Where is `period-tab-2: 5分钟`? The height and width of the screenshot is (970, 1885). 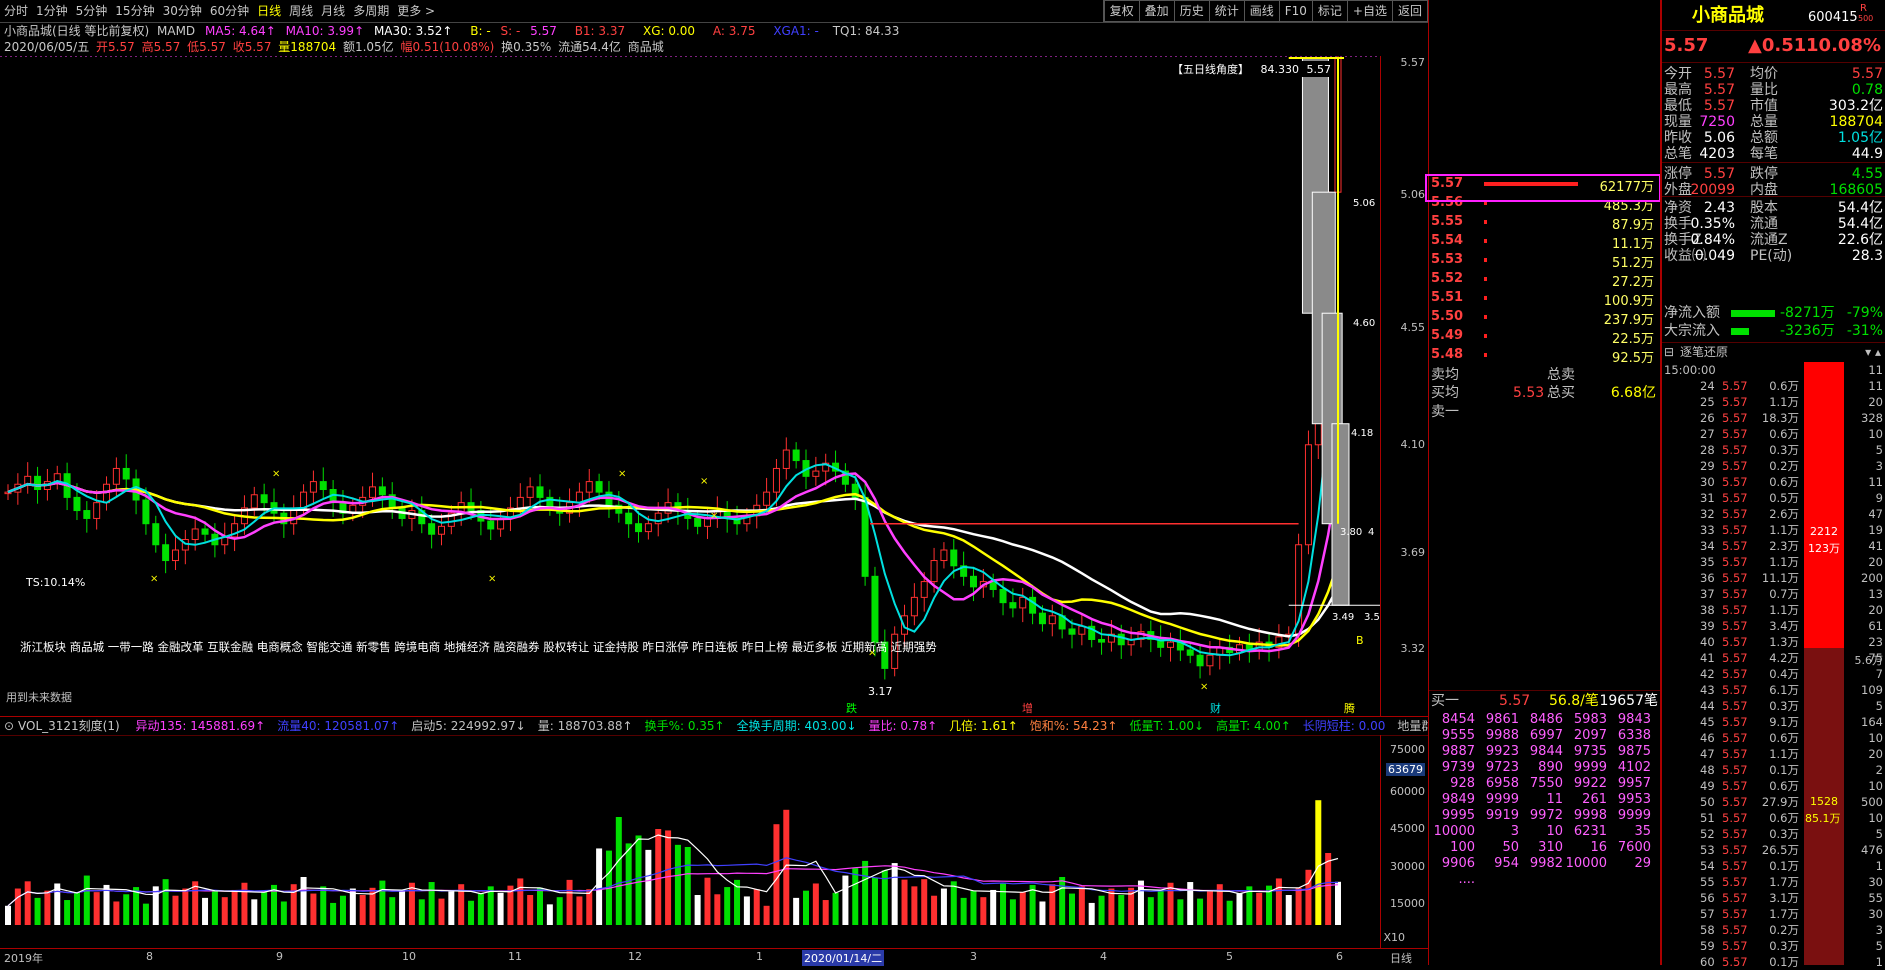 period-tab-2: 5分钟 is located at coordinates (92, 11).